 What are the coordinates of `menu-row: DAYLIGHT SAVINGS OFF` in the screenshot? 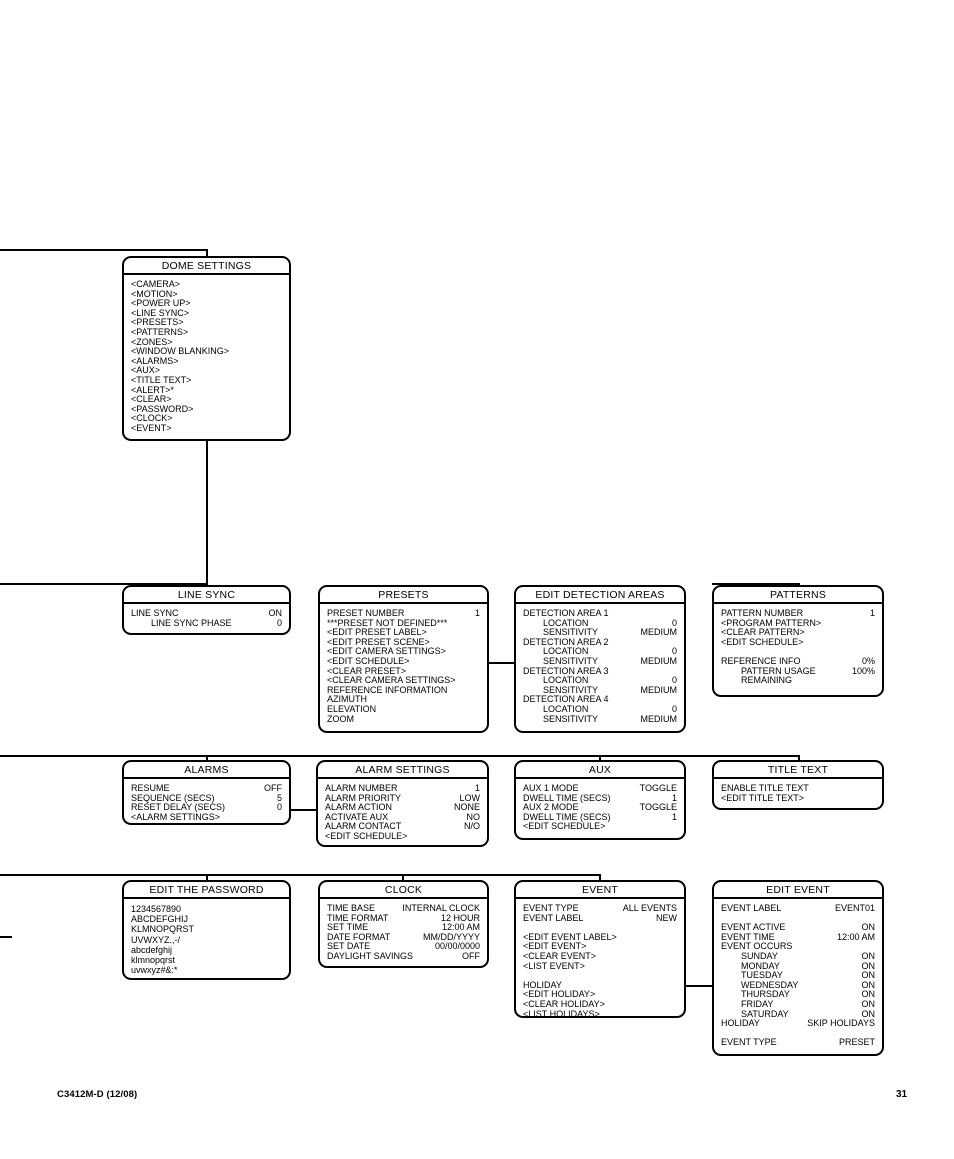 It's located at (403, 956).